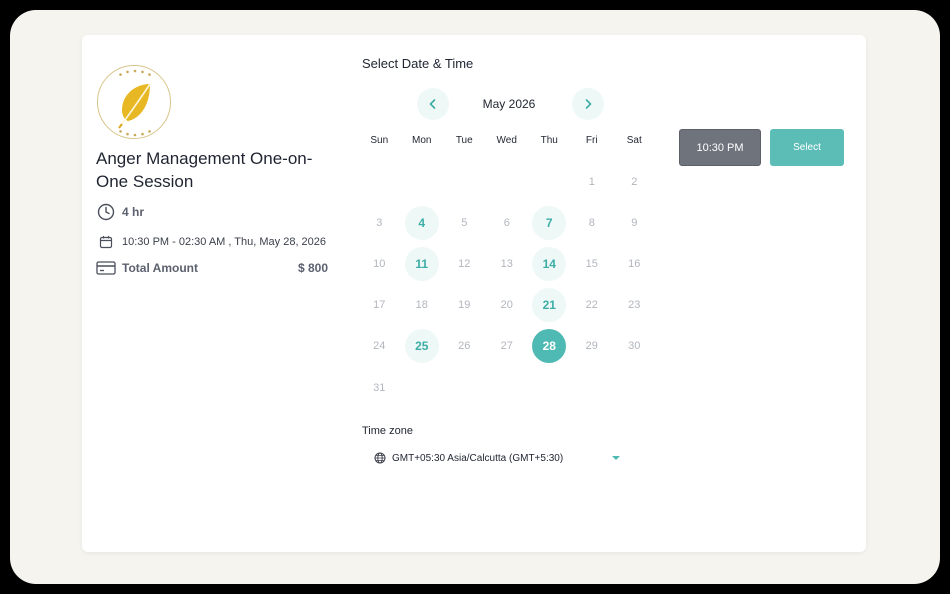  I want to click on prev-month-button, so click(433, 104).